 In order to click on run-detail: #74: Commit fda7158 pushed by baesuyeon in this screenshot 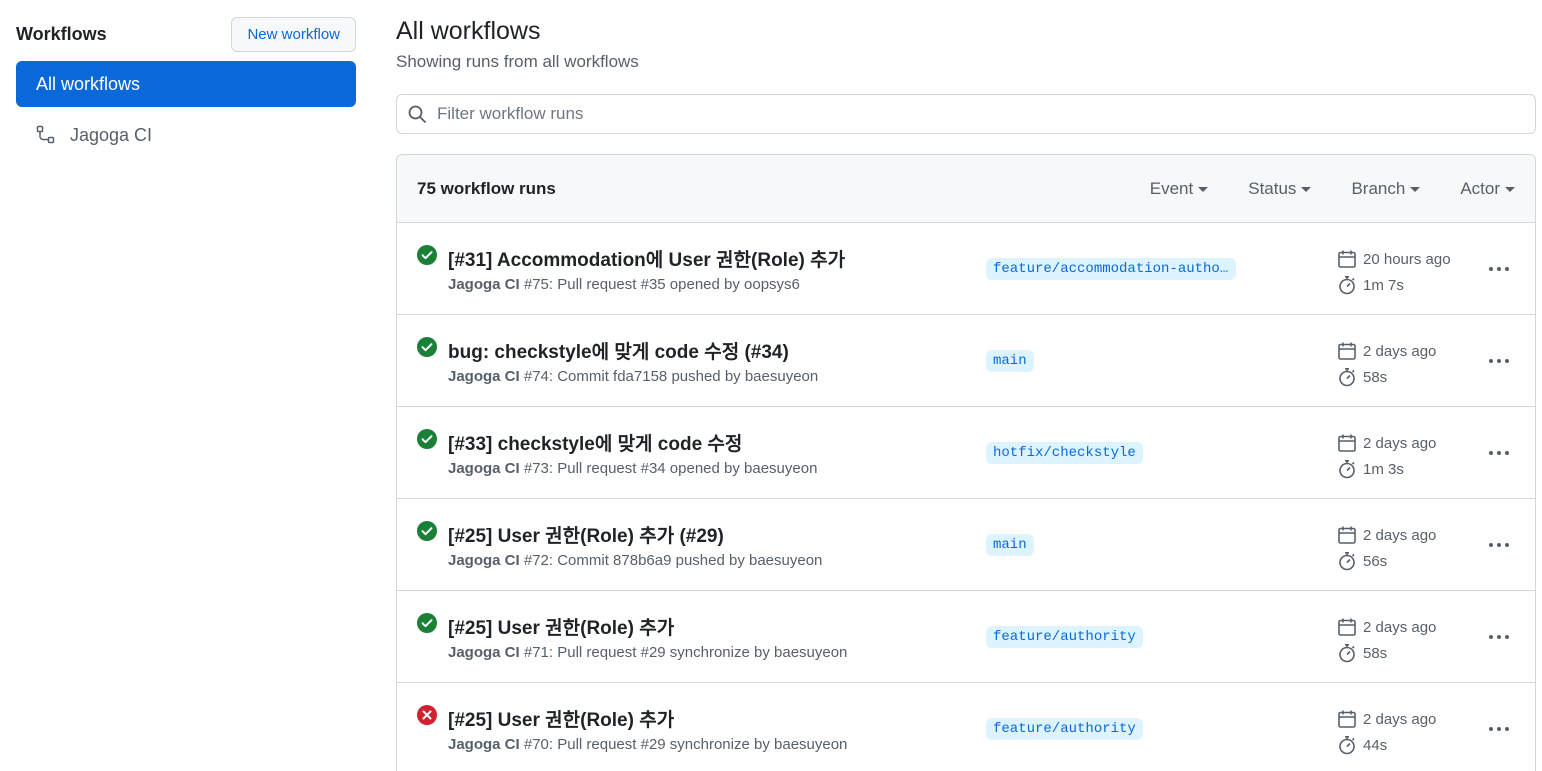, I will do `click(669, 376)`.